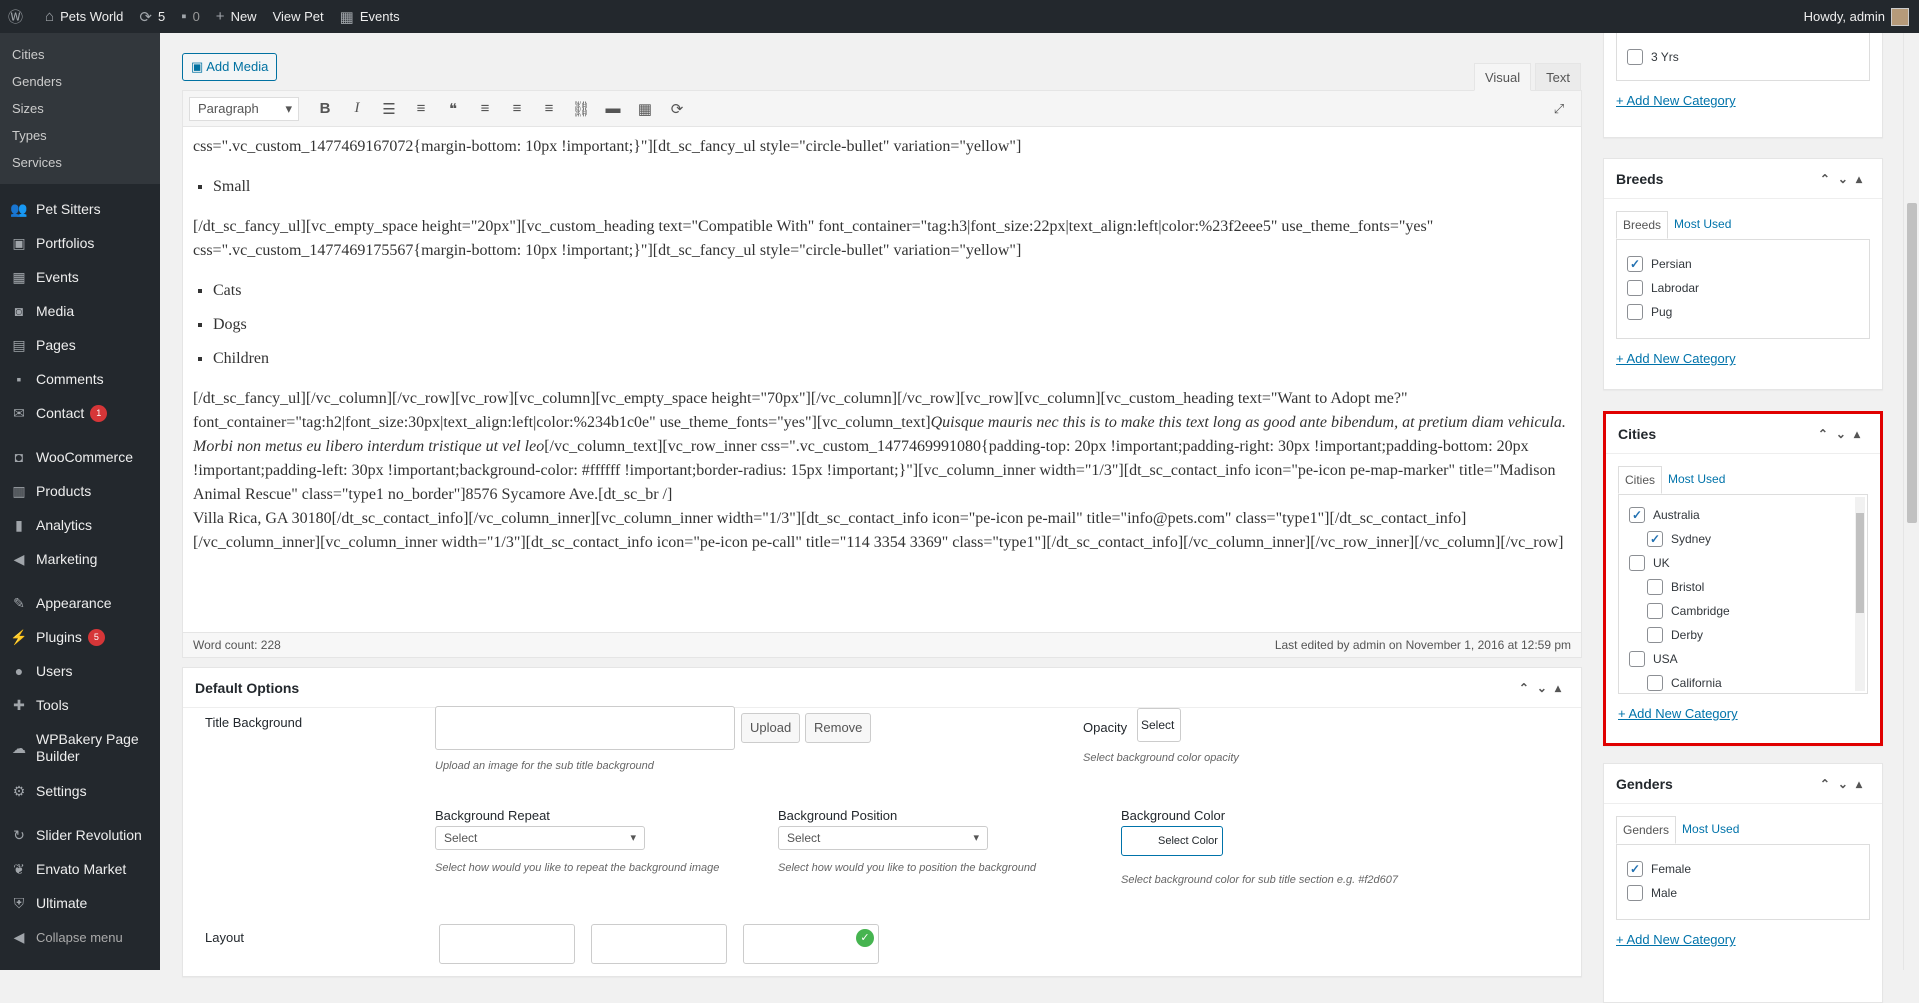 Image resolution: width=1919 pixels, height=1003 pixels. Describe the element at coordinates (585, 728) in the screenshot. I see `title-background-input` at that location.